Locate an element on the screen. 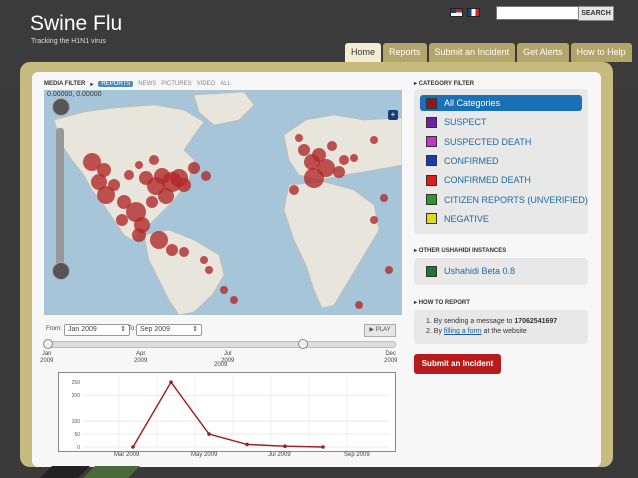 Image resolution: width=638 pixels, height=478 pixels. chart-ytick-label: 200 is located at coordinates (76, 396).